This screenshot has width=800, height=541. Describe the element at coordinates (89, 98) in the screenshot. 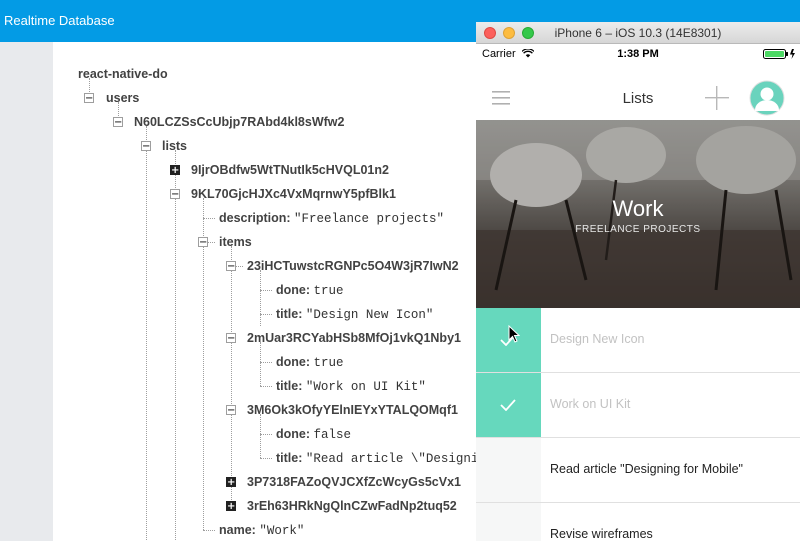

I see `collapse-toggle-users: −` at that location.